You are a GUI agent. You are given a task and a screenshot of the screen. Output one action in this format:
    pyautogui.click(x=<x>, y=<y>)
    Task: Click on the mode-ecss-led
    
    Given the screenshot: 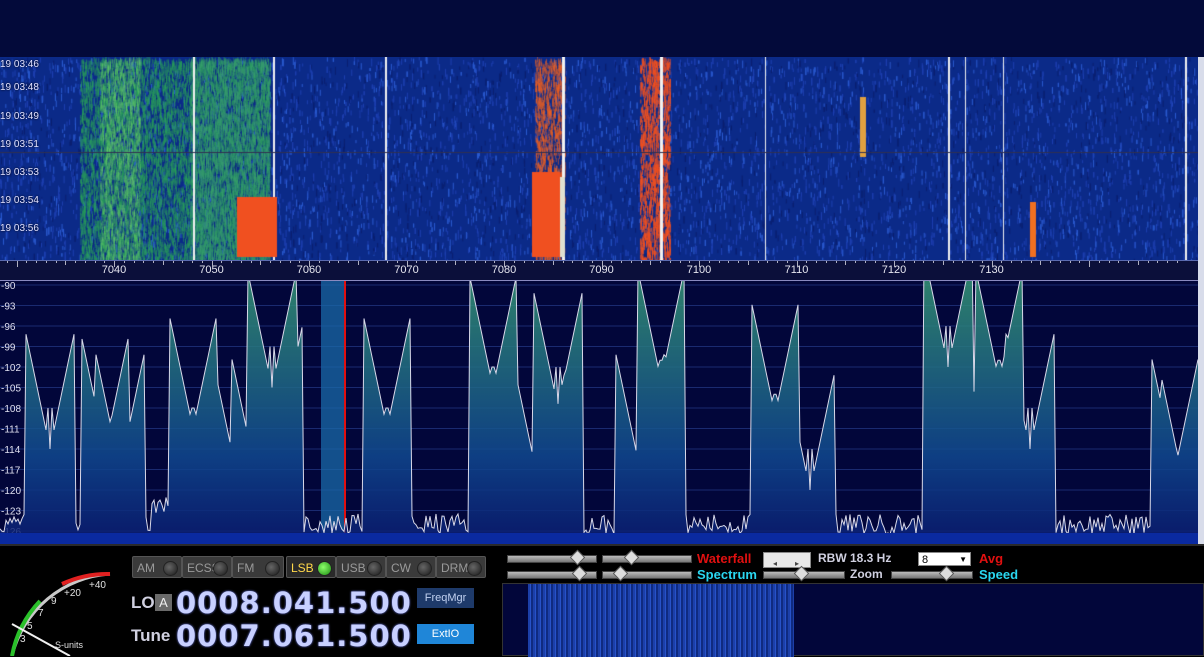 What is the action you would take?
    pyautogui.click(x=220, y=568)
    